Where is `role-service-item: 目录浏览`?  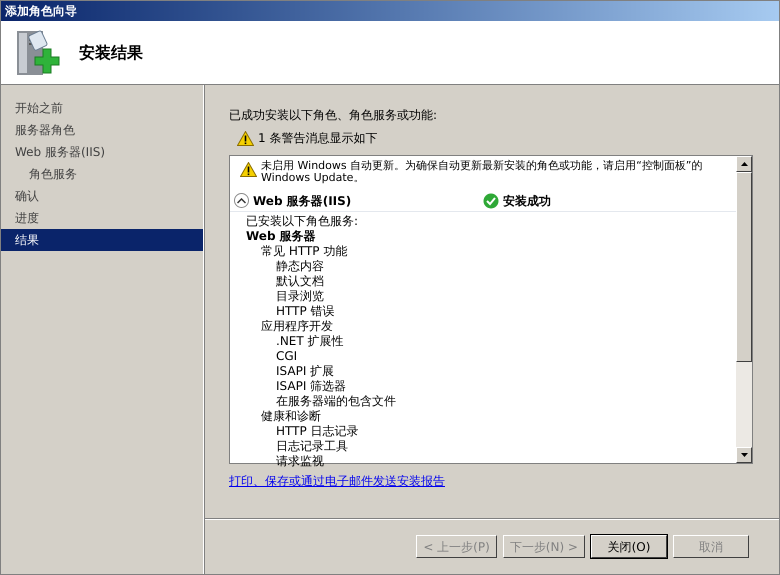
role-service-item: 目录浏览 is located at coordinates (300, 296).